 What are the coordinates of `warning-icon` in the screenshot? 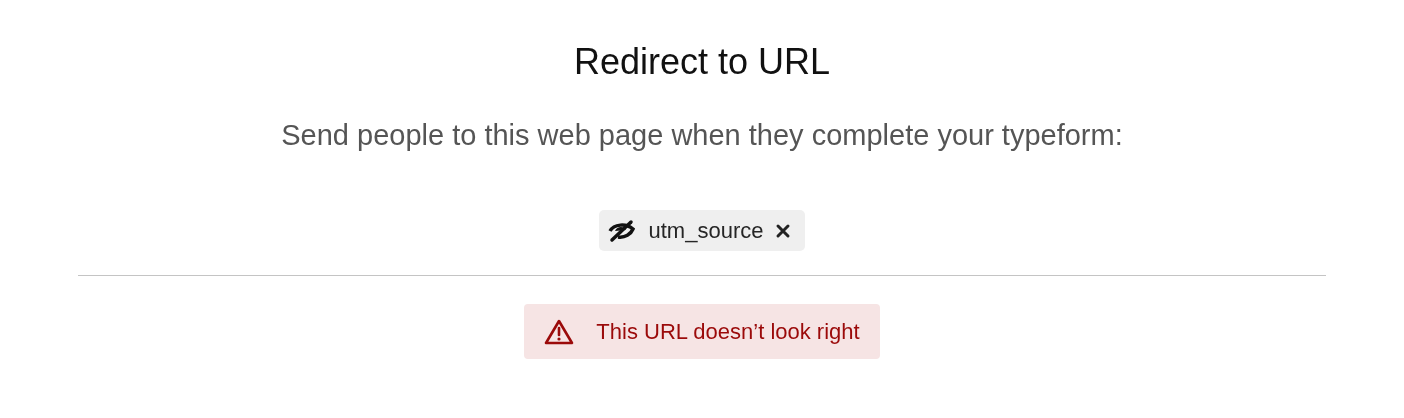 It's located at (559, 331).